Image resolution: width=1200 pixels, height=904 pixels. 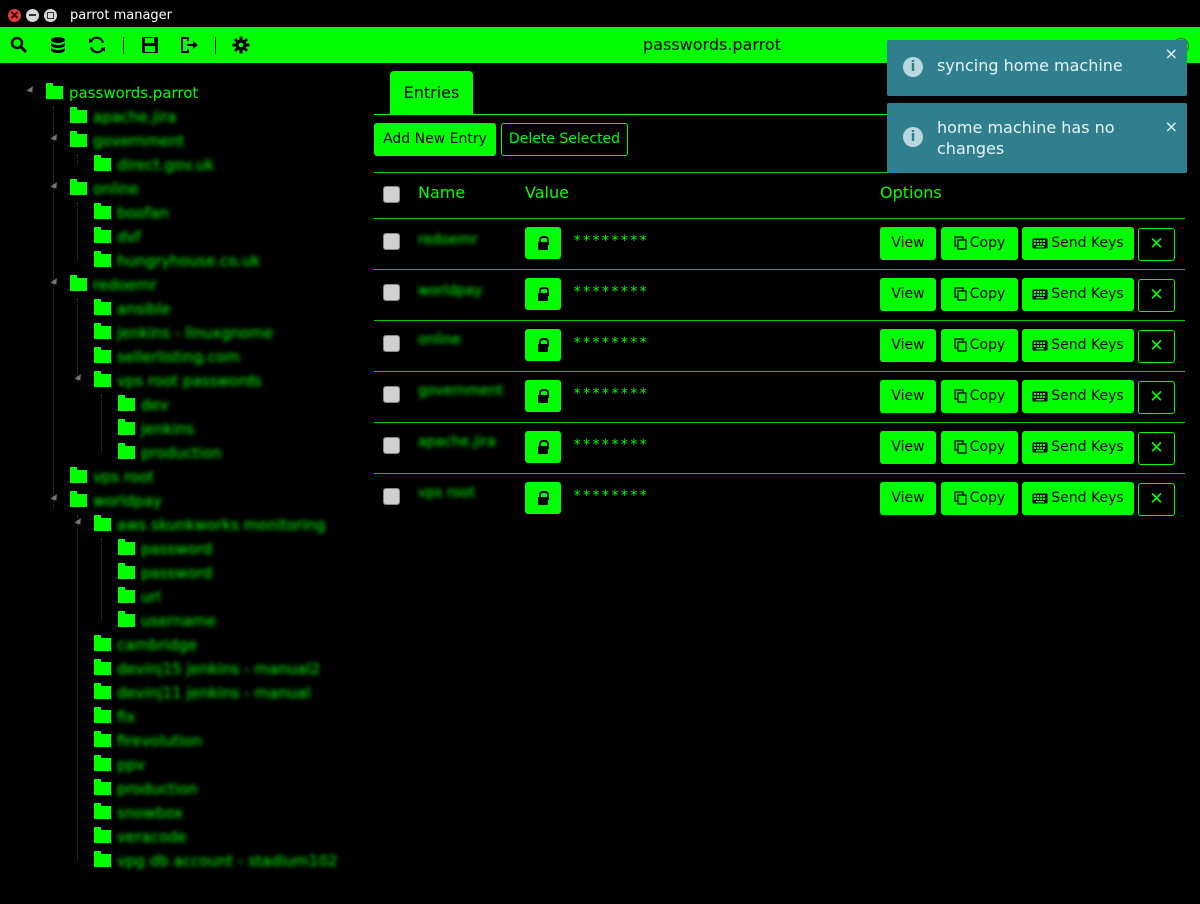 I want to click on delete-selected-button: Delete Selected, so click(x=564, y=139).